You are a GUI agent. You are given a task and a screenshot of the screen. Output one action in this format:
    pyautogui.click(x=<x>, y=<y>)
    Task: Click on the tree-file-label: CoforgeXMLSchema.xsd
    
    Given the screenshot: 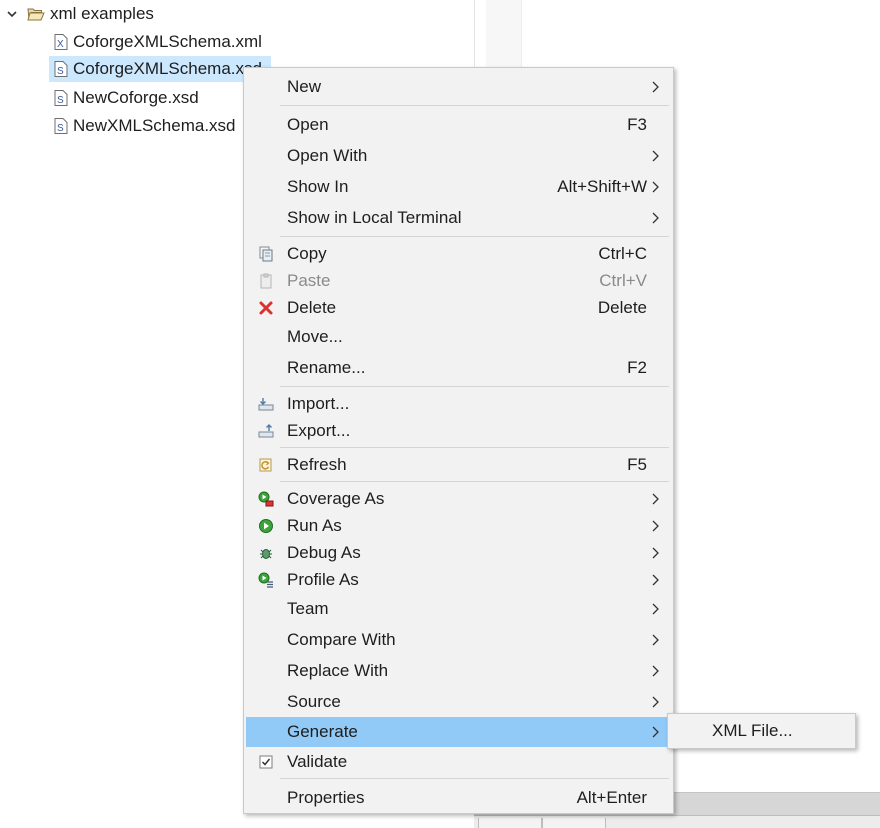 What is the action you would take?
    pyautogui.click(x=167, y=68)
    